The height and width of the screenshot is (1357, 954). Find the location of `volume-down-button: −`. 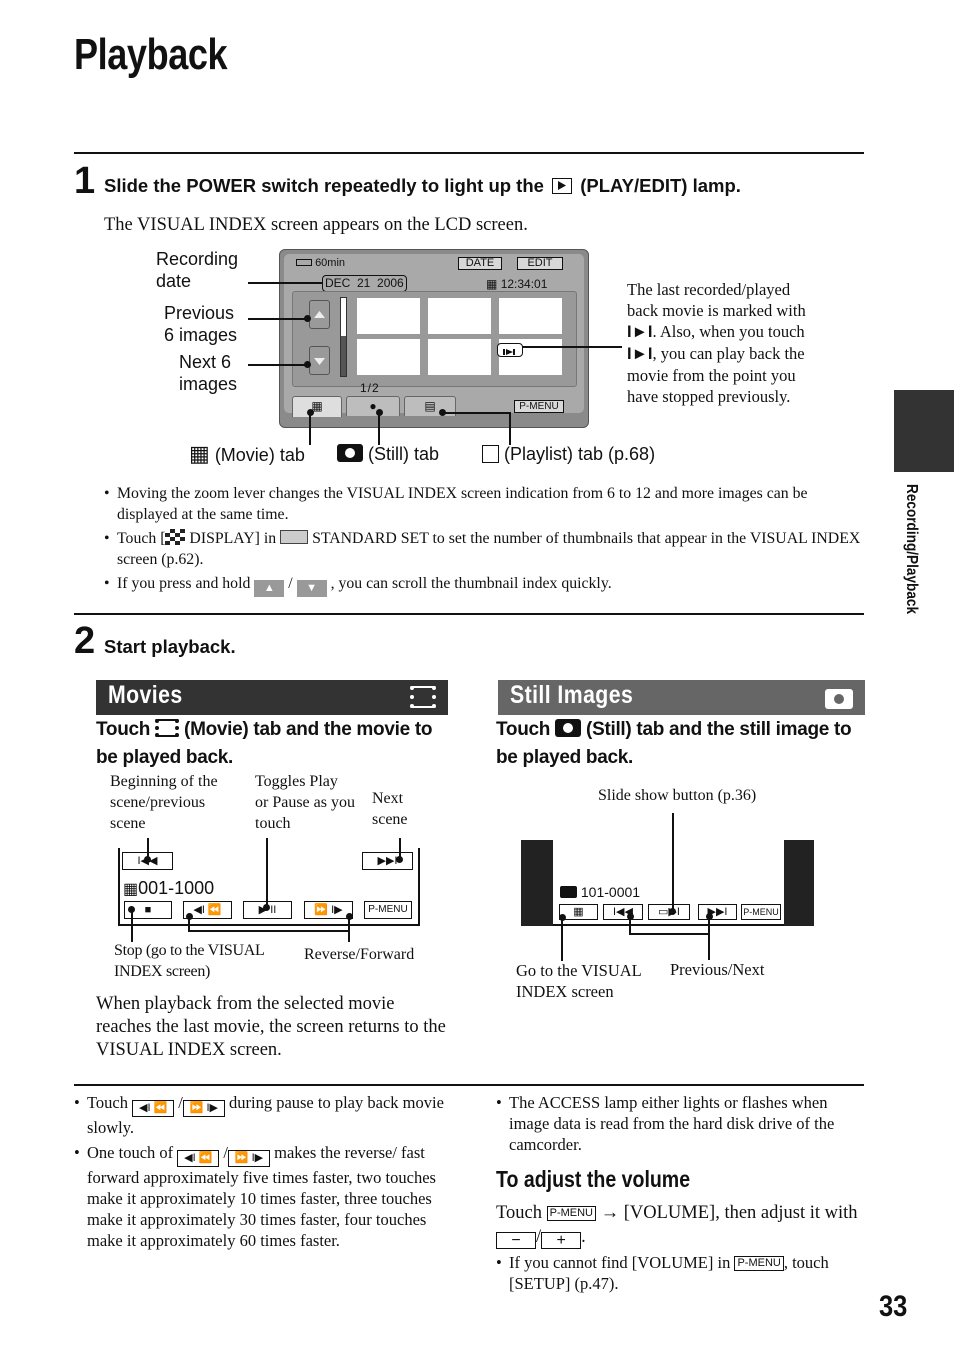

volume-down-button: − is located at coordinates (516, 1240).